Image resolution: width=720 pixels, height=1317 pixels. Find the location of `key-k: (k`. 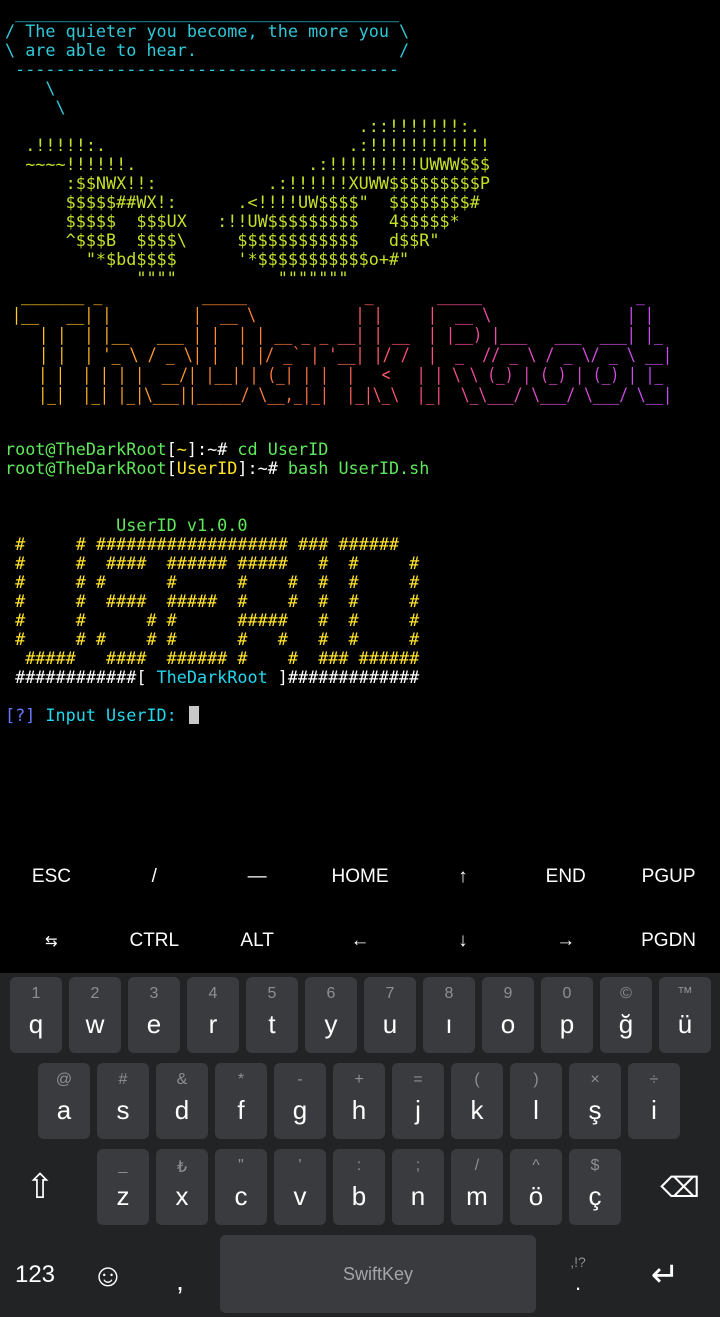

key-k: (k is located at coordinates (477, 1101).